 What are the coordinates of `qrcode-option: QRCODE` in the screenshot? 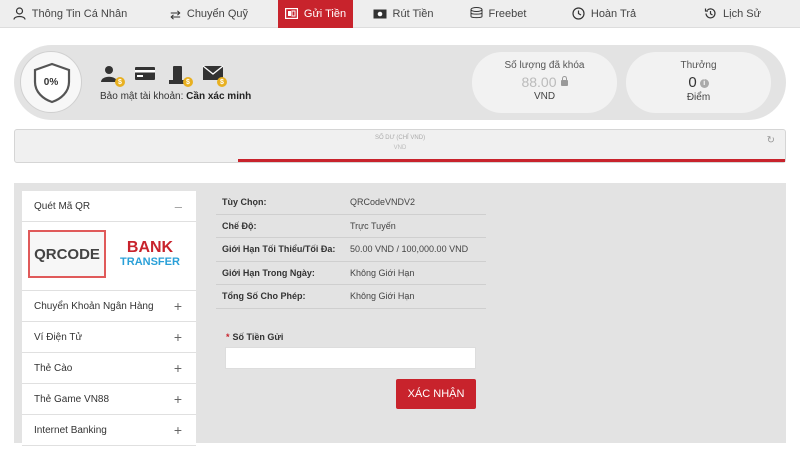 It's located at (67, 254).